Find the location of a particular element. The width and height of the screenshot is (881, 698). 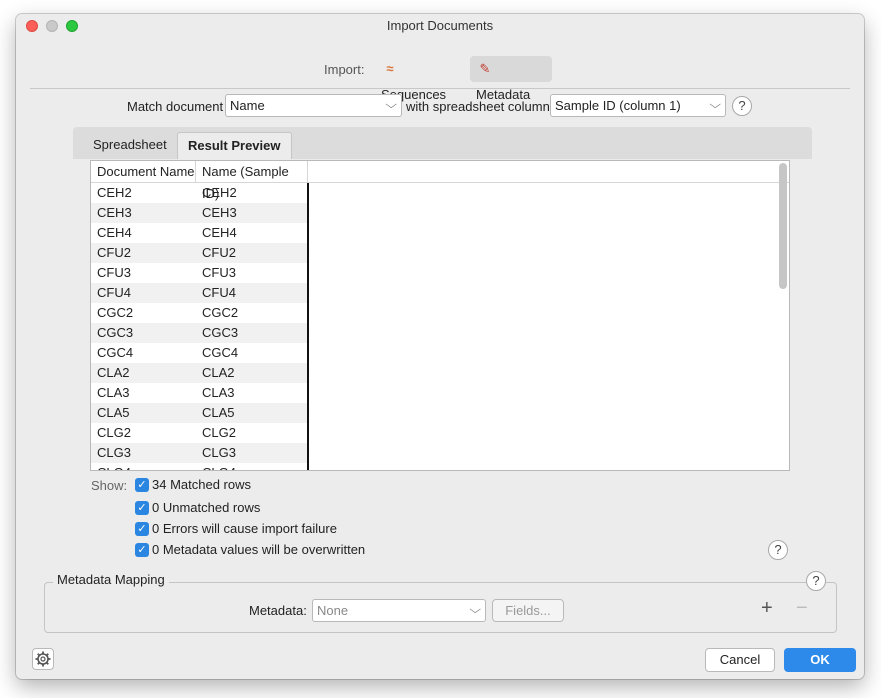

column-divider is located at coordinates (308, 326).